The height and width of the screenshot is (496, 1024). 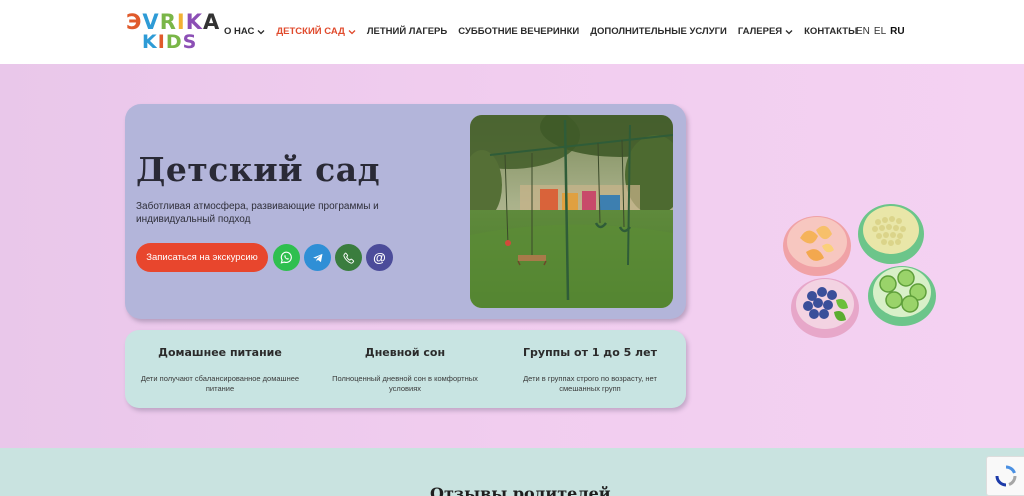 I want to click on lang-el: EL, so click(x=880, y=31).